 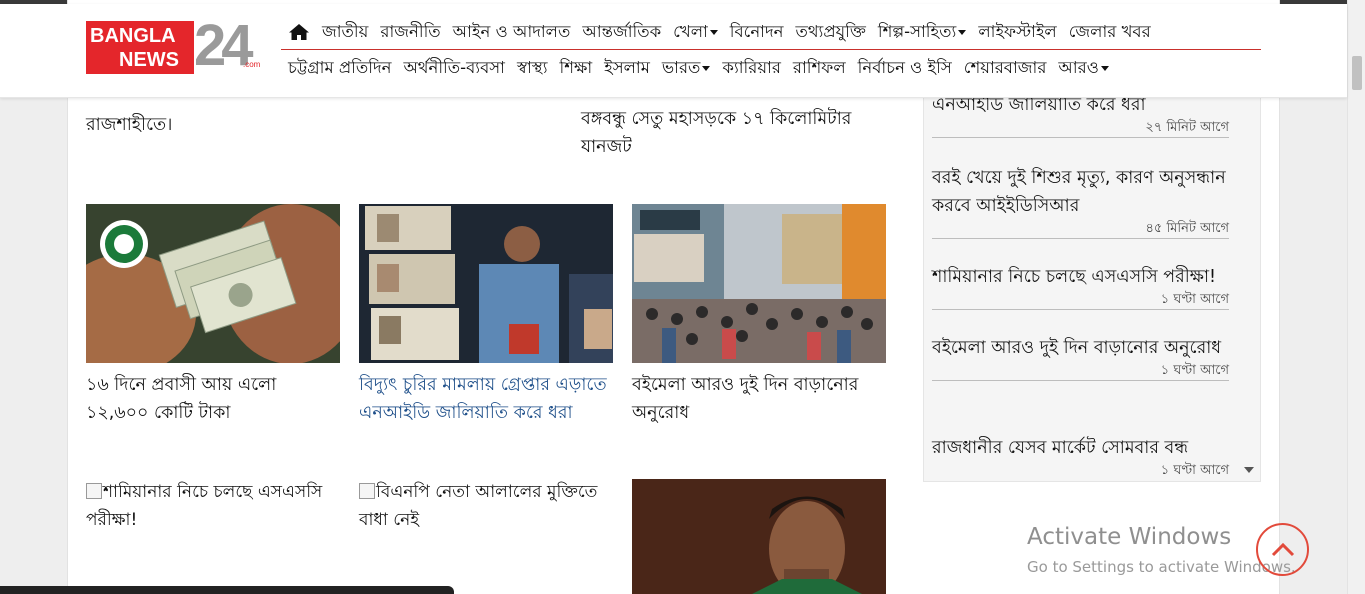 What do you see at coordinates (223, 45) in the screenshot?
I see `logo-number: 24` at bounding box center [223, 45].